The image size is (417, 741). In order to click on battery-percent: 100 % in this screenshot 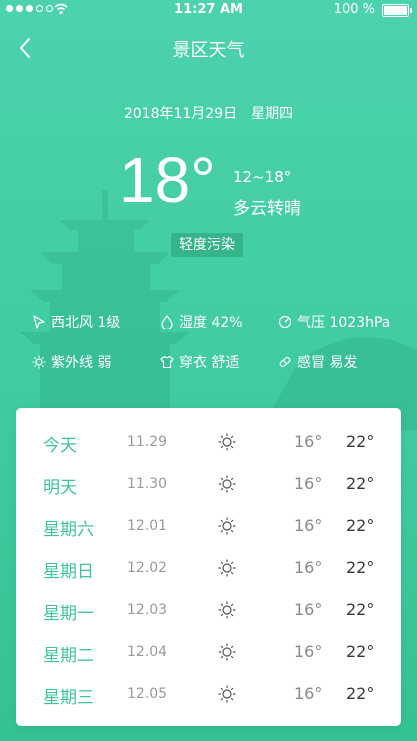, I will do `click(354, 9)`.